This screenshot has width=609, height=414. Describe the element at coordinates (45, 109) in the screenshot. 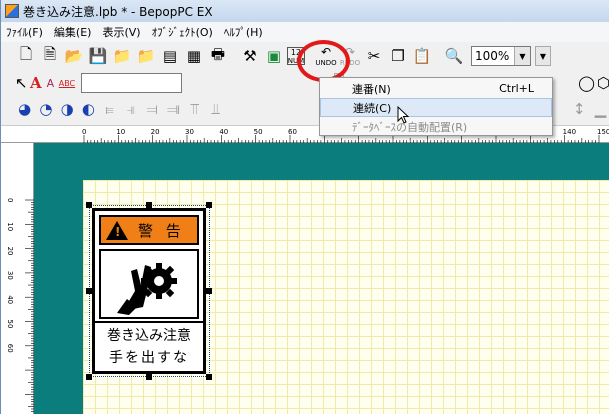

I see `send-back-icon: ◔` at that location.